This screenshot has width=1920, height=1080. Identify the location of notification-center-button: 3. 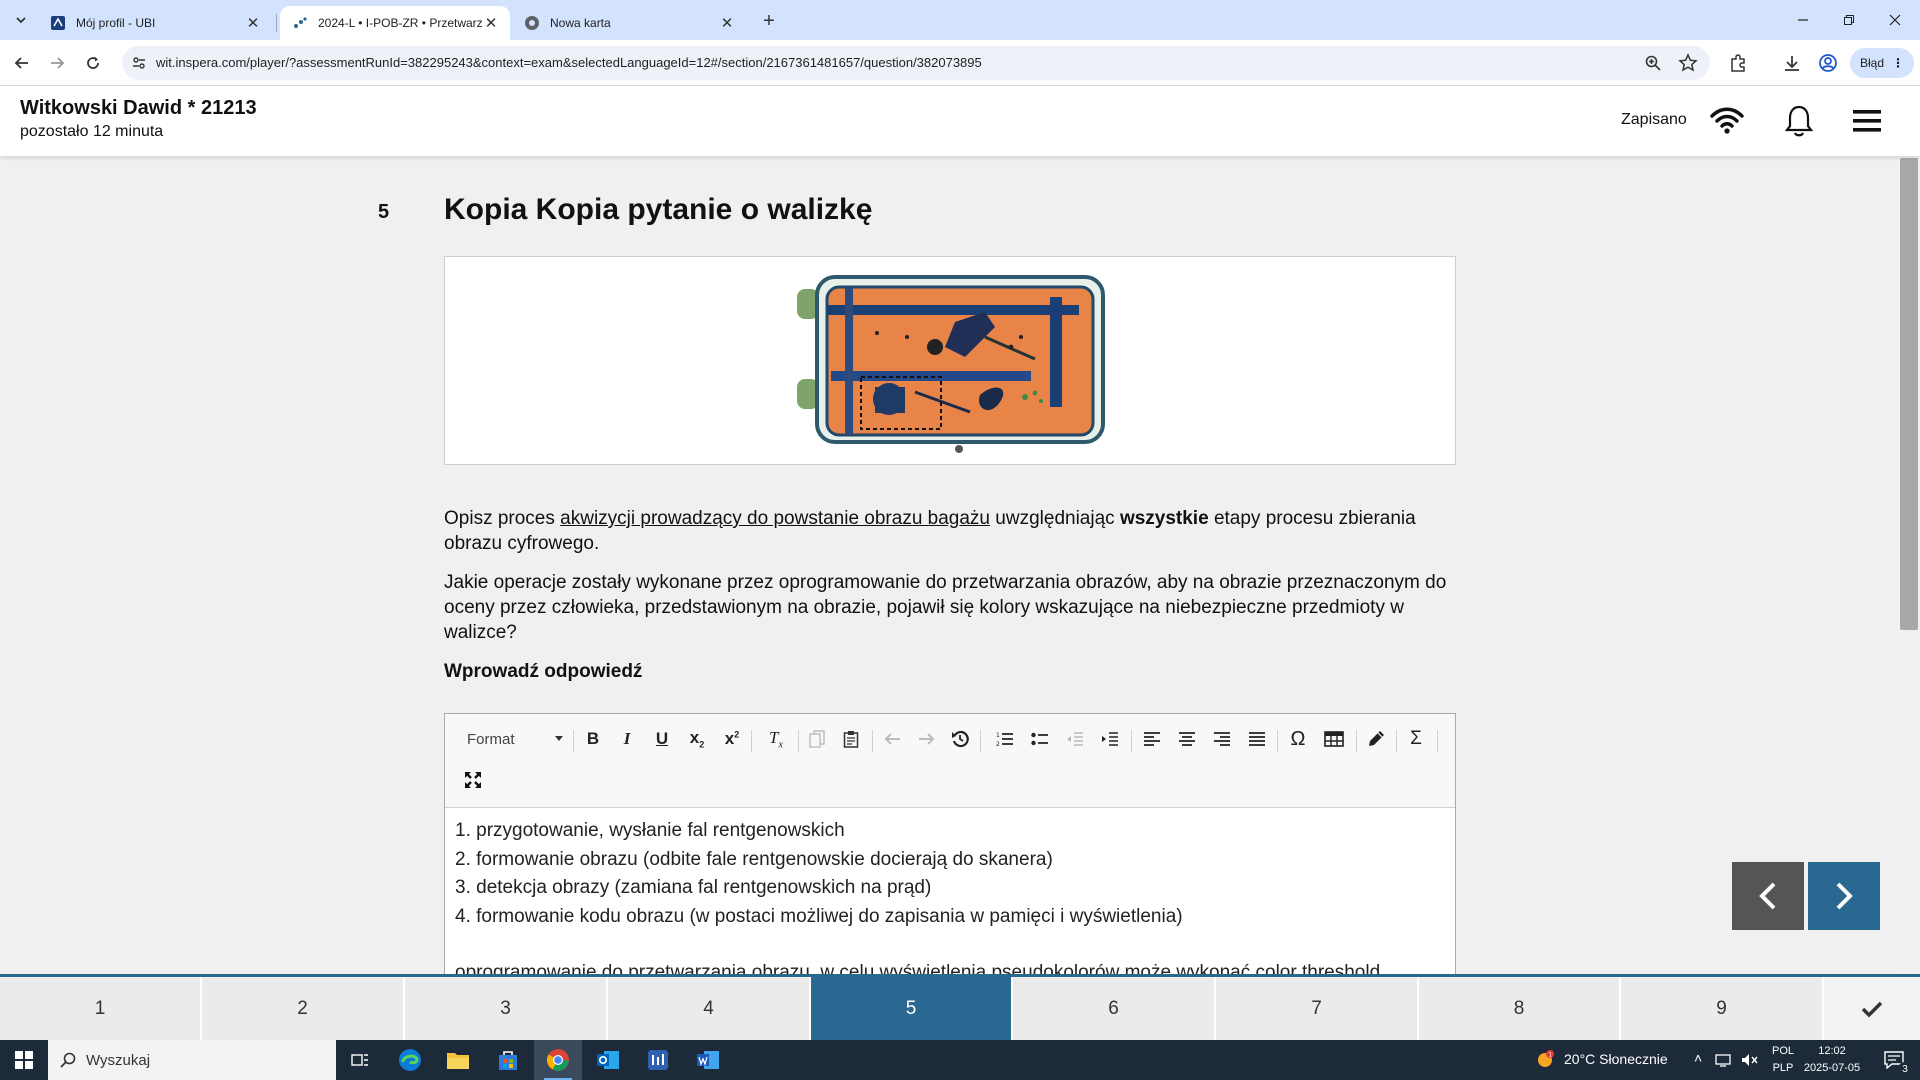
(1894, 1060).